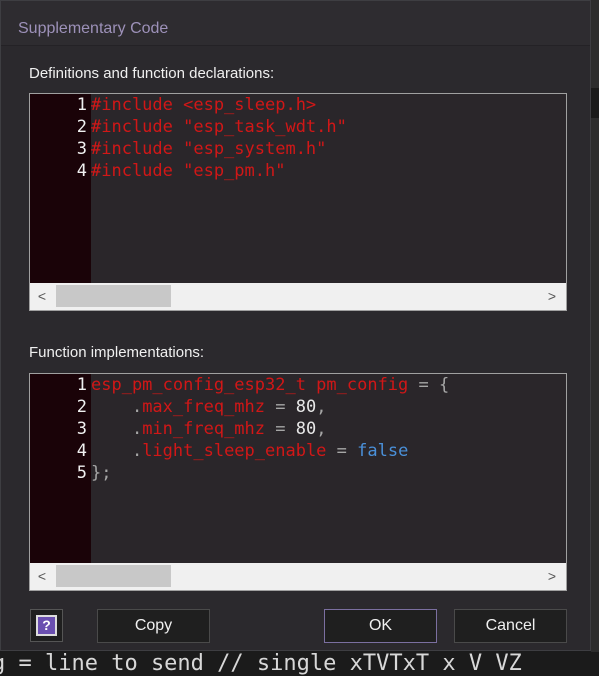  Describe the element at coordinates (380, 626) in the screenshot. I see `ok-button: OK` at that location.